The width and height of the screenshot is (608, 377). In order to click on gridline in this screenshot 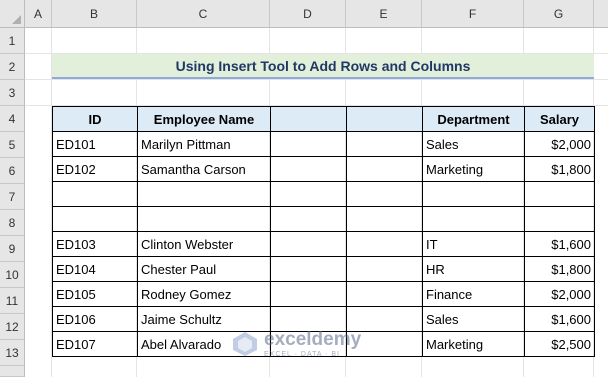, I will do `click(316, 79)`.